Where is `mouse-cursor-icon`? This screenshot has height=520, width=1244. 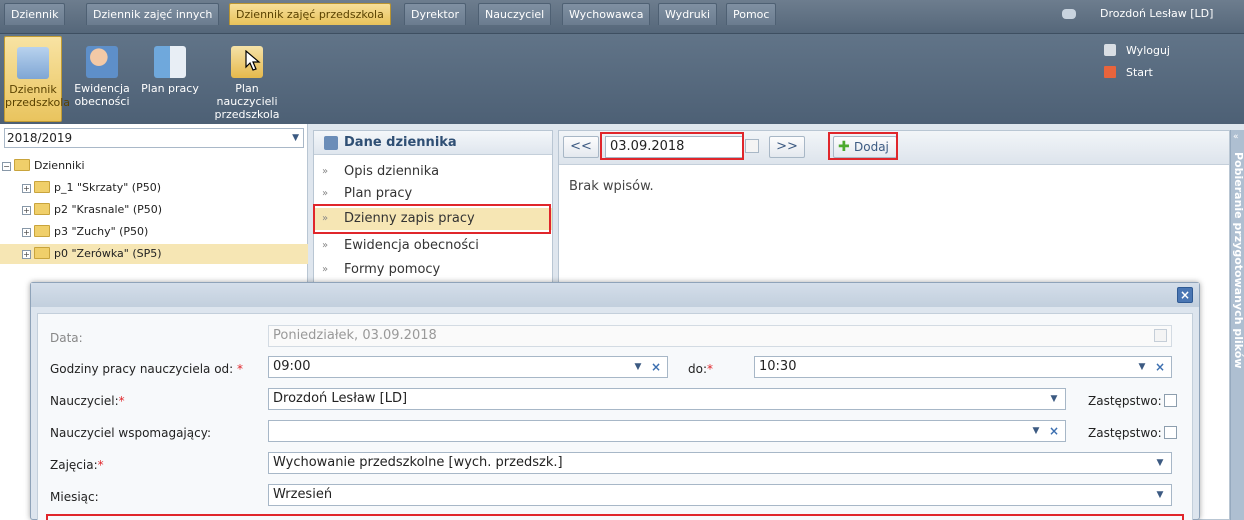 mouse-cursor-icon is located at coordinates (253, 60).